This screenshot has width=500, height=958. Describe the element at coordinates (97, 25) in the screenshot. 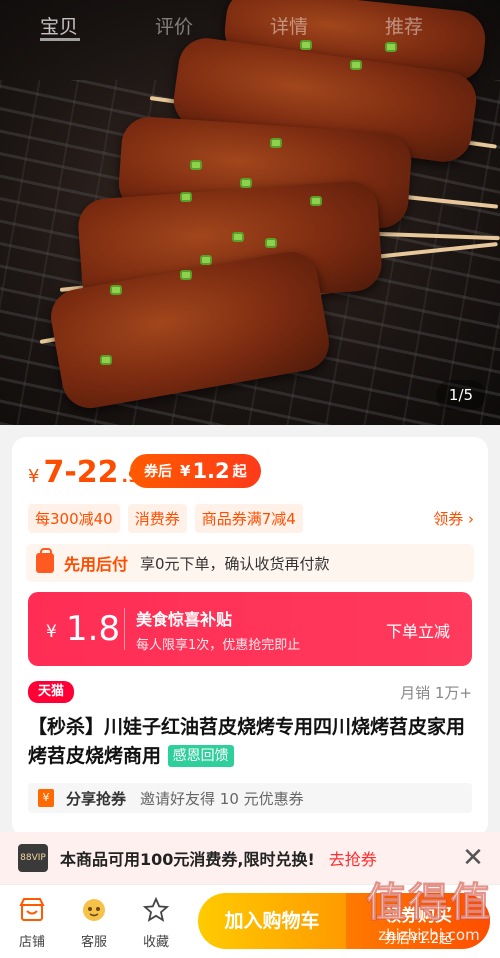

I see `tab-item: 宝贝` at that location.